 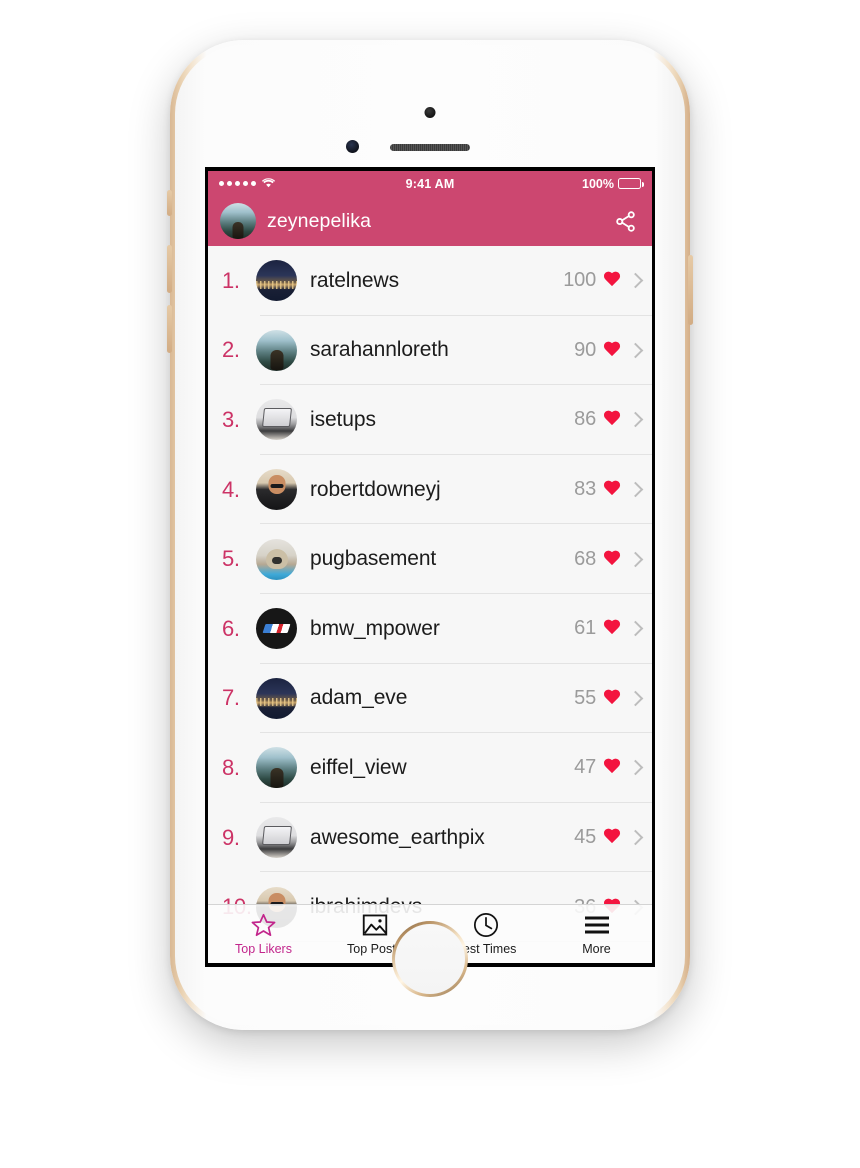 What do you see at coordinates (343, 419) in the screenshot?
I see `username-label: isetups` at bounding box center [343, 419].